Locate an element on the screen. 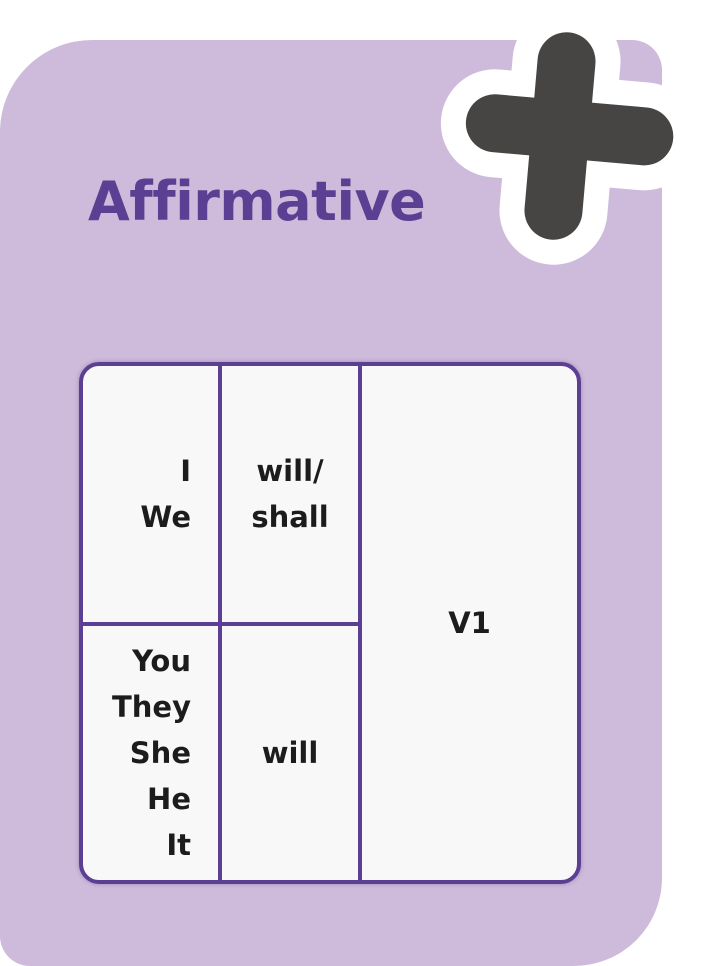 The width and height of the screenshot is (704, 966). pronoun-we: We is located at coordinates (165, 517).